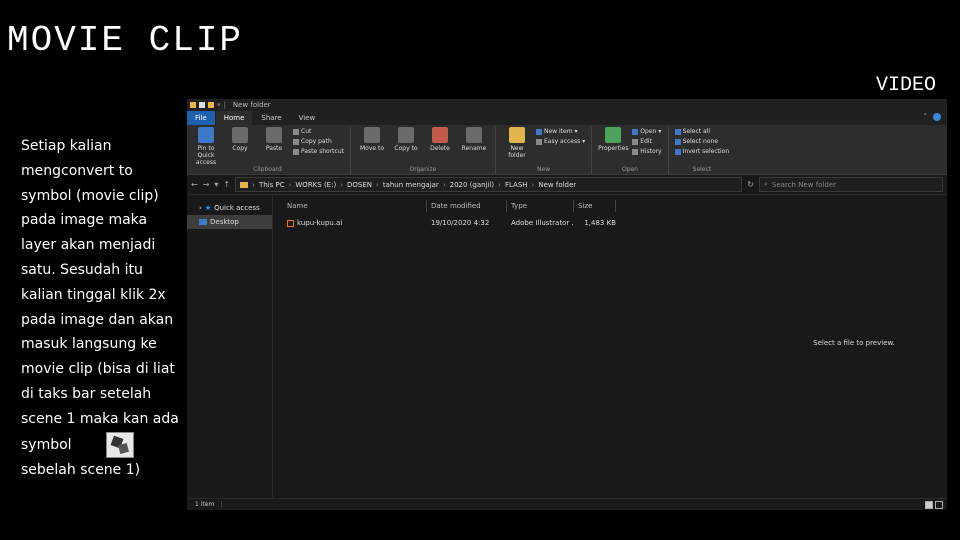 The image size is (960, 540). I want to click on group-label: Clipboard, so click(267, 169).